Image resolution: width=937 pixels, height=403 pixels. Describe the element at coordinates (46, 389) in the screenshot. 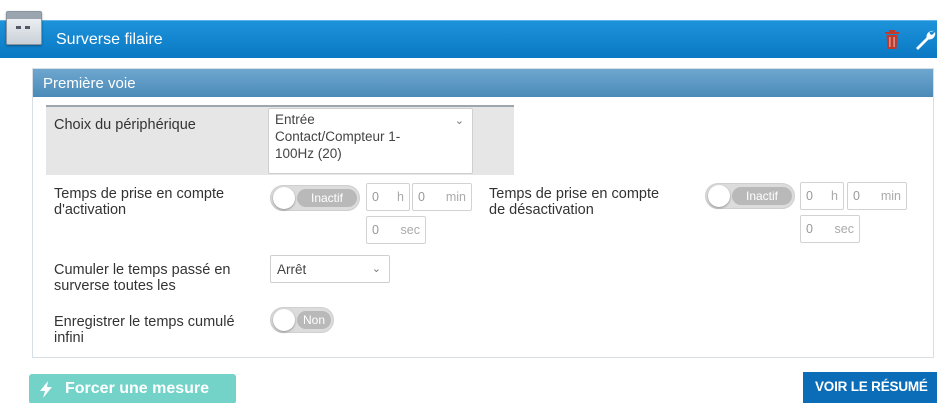

I see `bolt-icon` at that location.